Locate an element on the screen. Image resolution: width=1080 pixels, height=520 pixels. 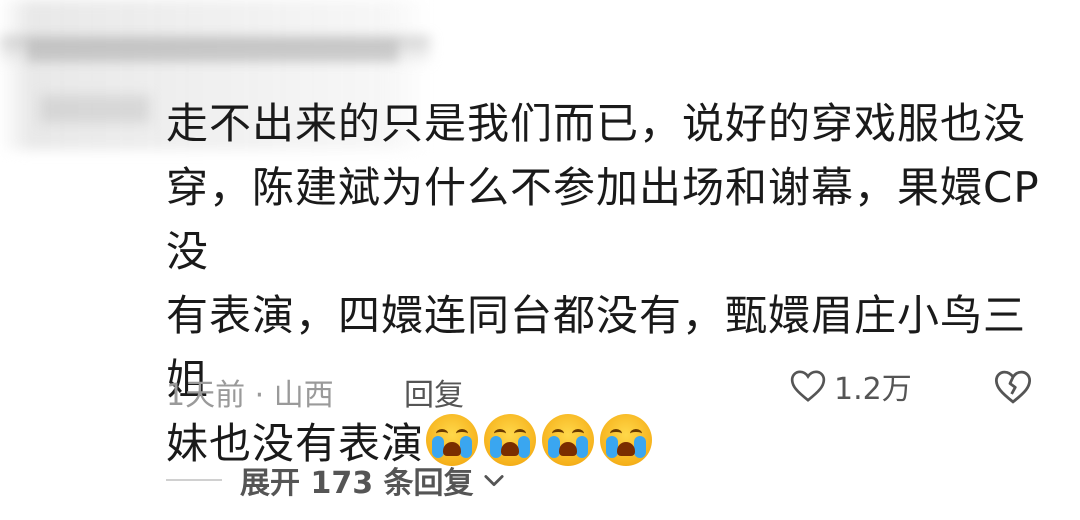
comment-line: 走不出来的只是我们而已，说好的穿戏服也没 is located at coordinates (596, 123).